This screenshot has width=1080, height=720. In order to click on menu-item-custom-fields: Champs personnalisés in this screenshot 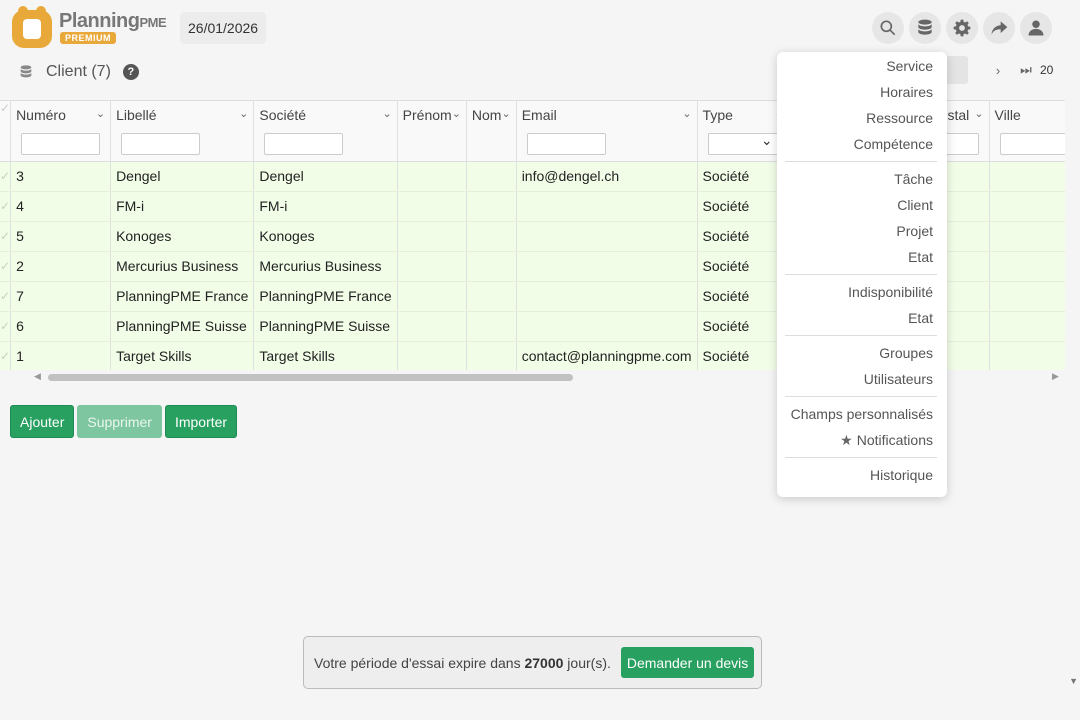, I will do `click(862, 414)`.